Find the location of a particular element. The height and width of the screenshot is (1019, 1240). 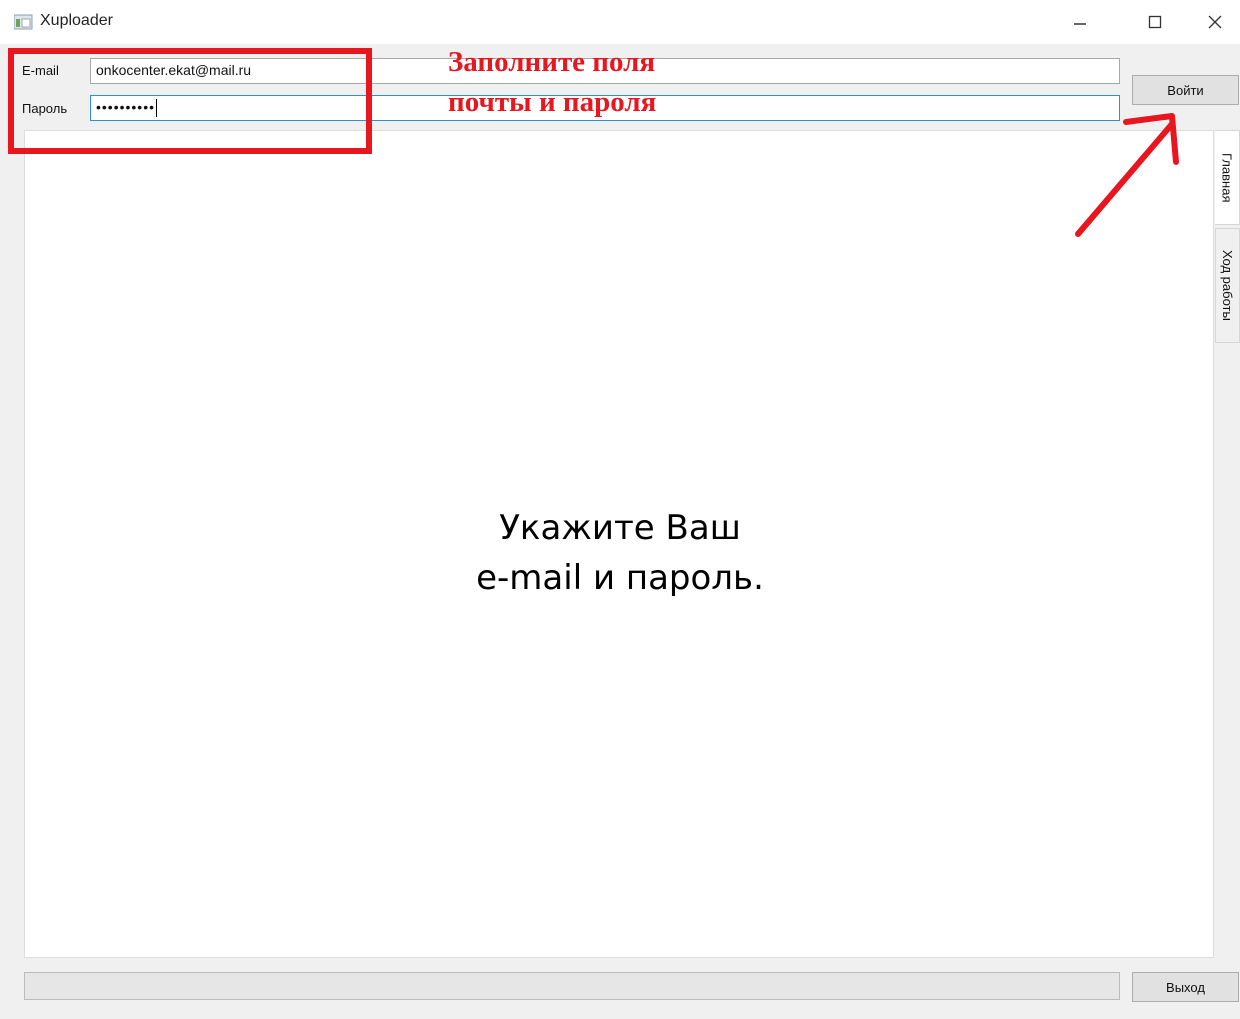

tab-progress: Ход работы is located at coordinates (1227, 285).